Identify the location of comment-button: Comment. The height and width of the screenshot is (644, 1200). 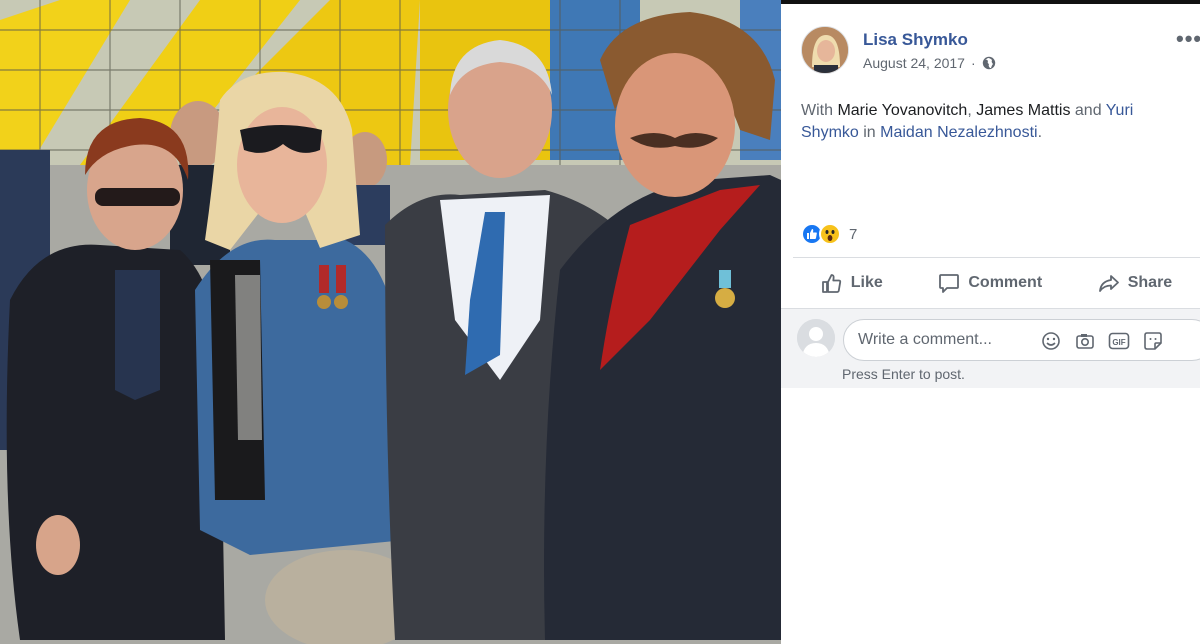
(990, 283).